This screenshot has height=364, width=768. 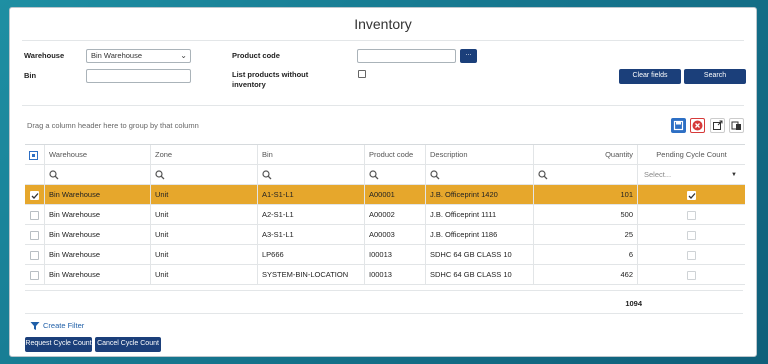 I want to click on cell-description: J.B. Officeprint 1186, so click(x=479, y=234).